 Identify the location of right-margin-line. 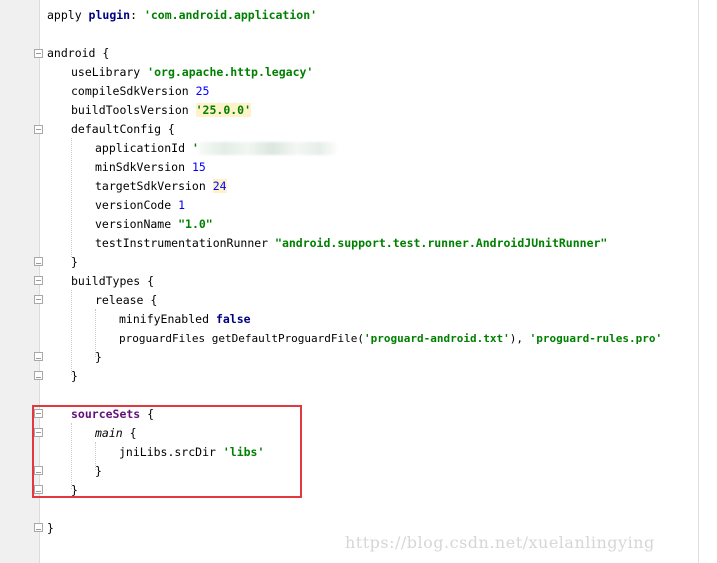
(698, 281).